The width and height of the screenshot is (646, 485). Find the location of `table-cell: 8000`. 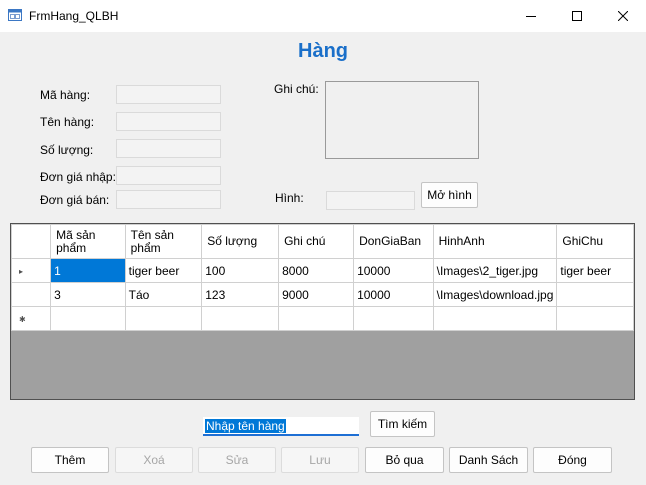

table-cell: 8000 is located at coordinates (316, 270).